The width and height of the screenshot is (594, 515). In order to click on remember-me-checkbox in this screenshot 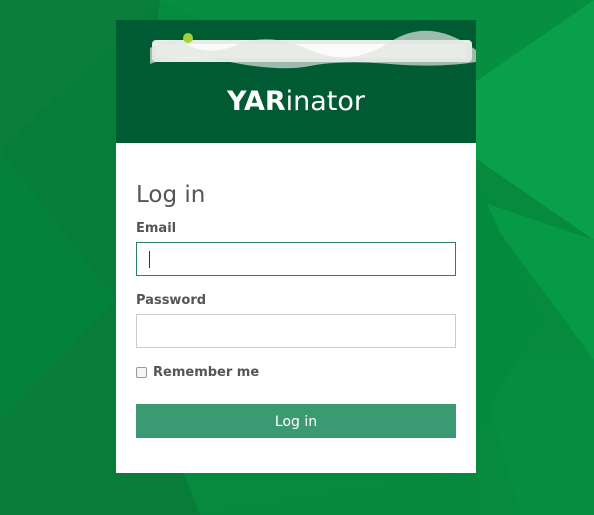, I will do `click(141, 372)`.